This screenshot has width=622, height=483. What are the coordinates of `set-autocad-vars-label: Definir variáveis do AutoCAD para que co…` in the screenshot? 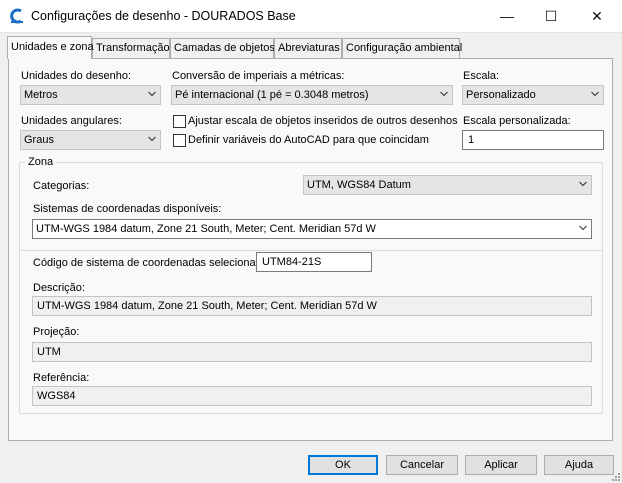 It's located at (308, 140).